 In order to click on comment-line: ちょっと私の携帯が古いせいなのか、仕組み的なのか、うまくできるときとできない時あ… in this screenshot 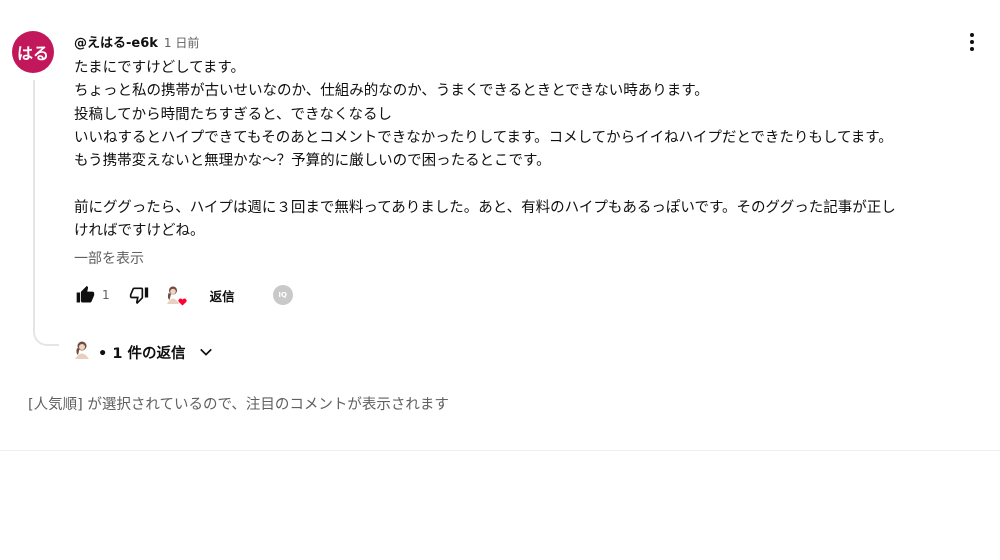, I will do `click(391, 91)`.